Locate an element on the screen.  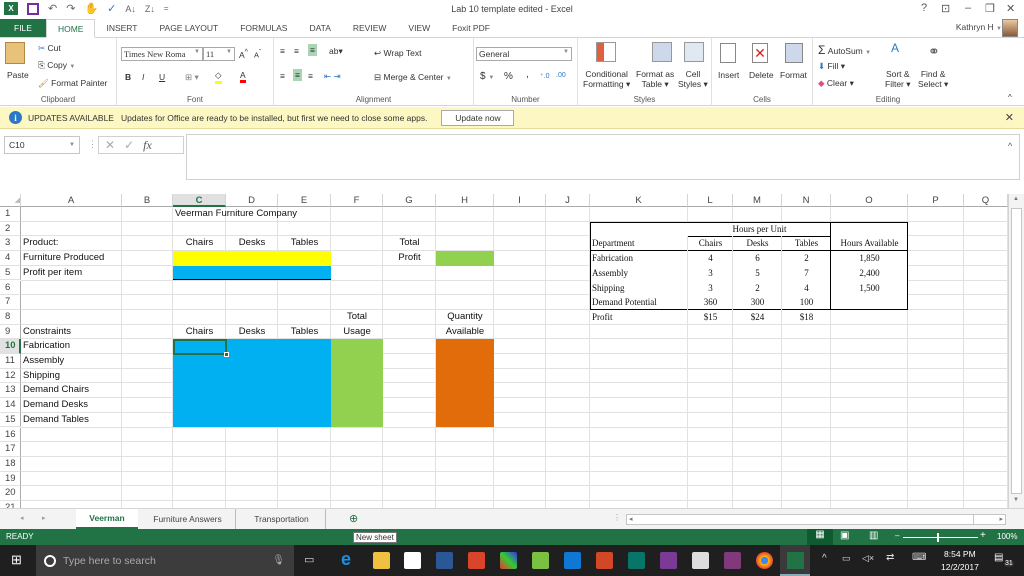
format-as-table-icon is located at coordinates (662, 52).